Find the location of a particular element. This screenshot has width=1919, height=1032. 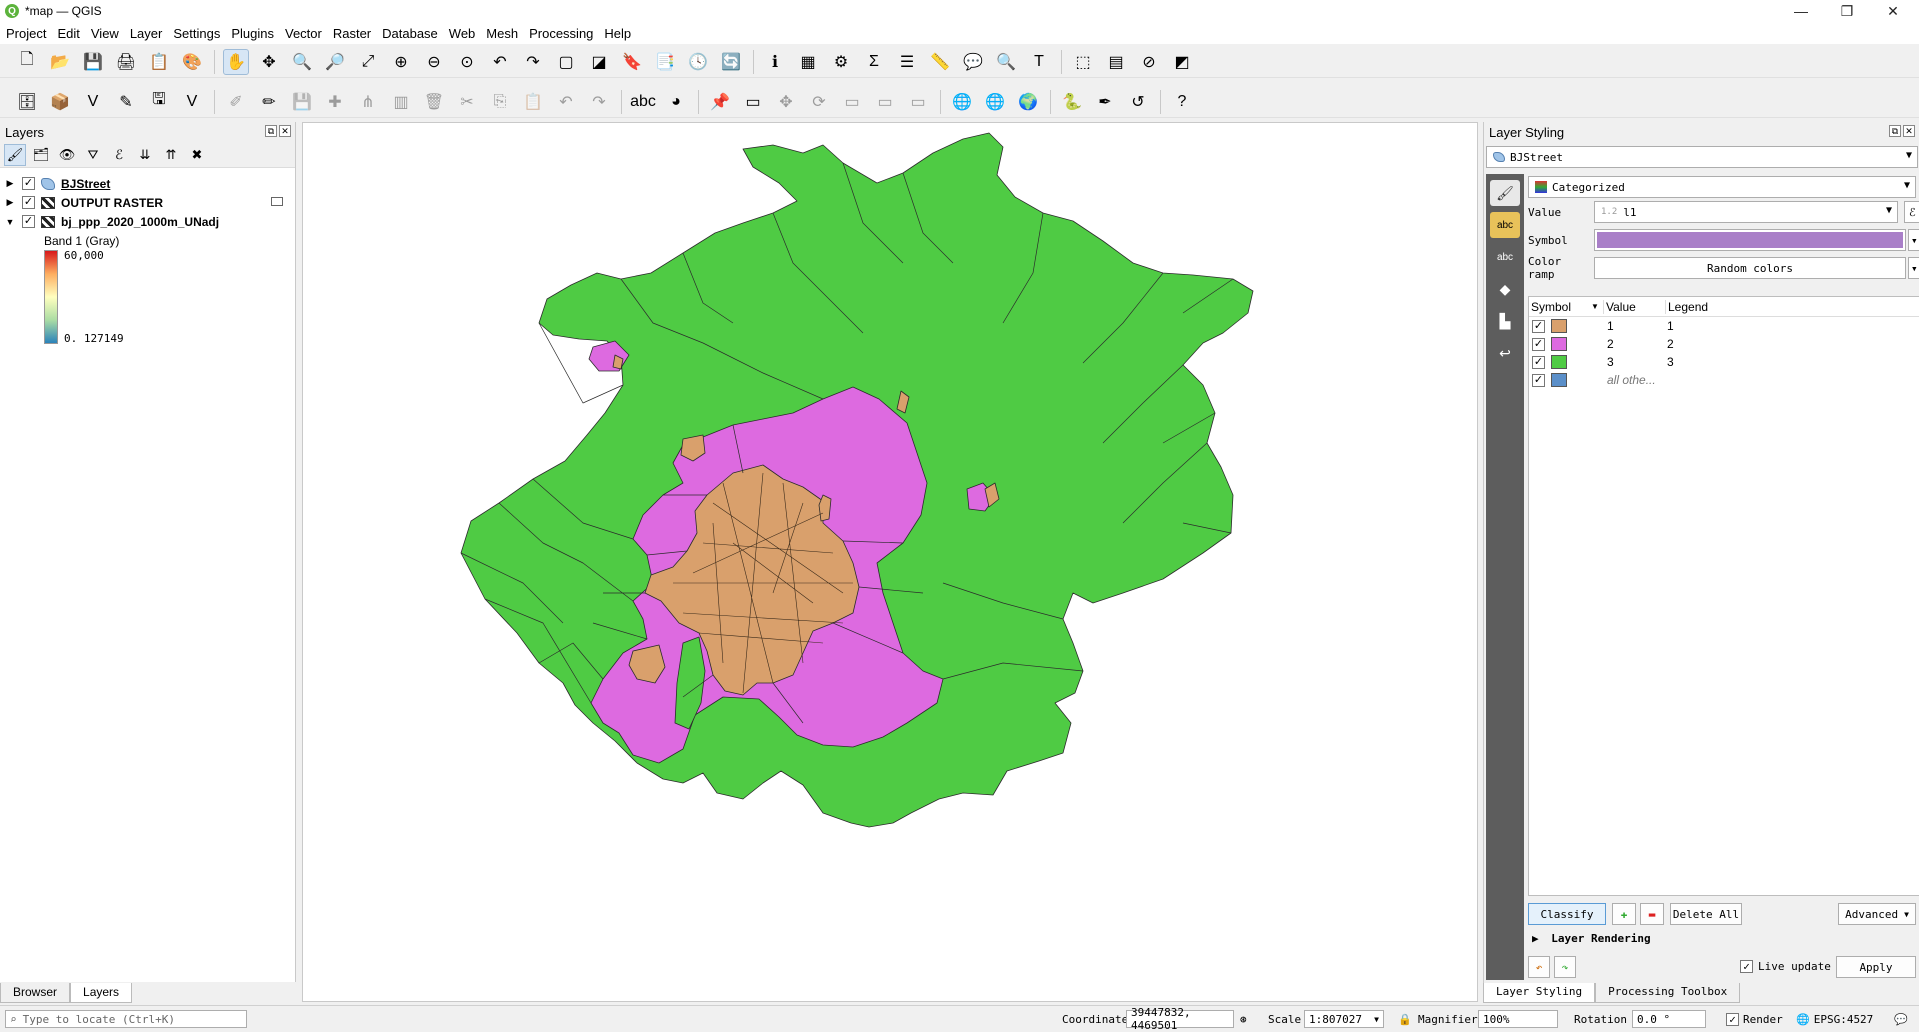

advanced-button: Advanced ▼ is located at coordinates (1877, 914).